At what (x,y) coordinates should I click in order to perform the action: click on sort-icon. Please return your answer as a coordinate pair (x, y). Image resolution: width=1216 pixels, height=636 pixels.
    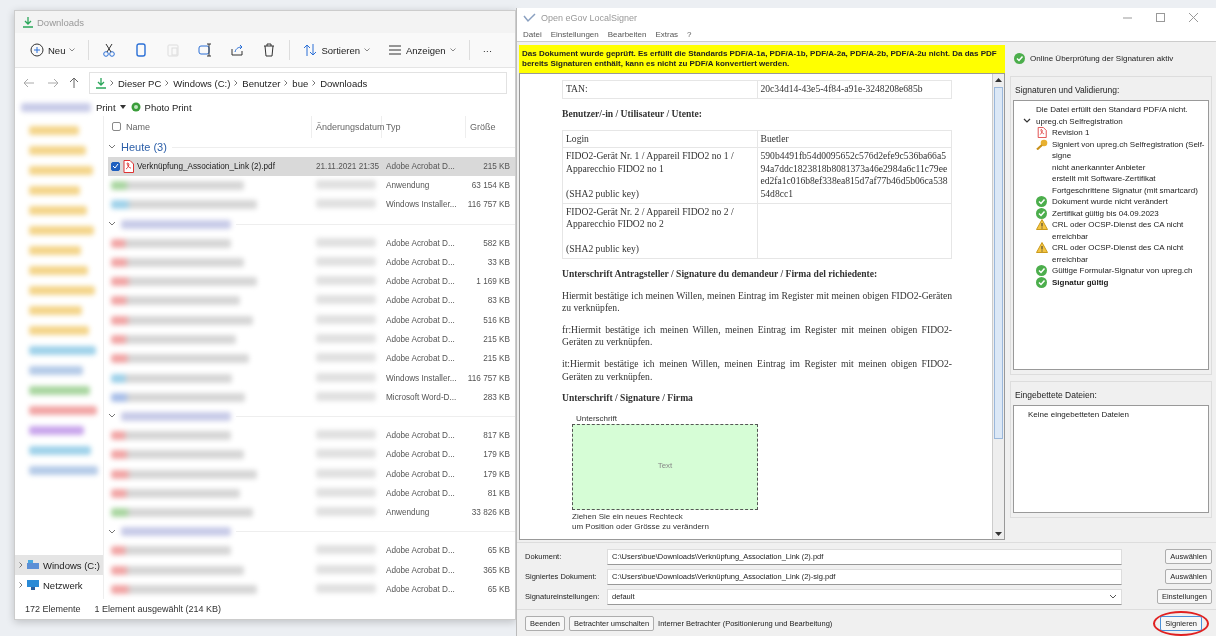
    Looking at the image, I should click on (310, 50).